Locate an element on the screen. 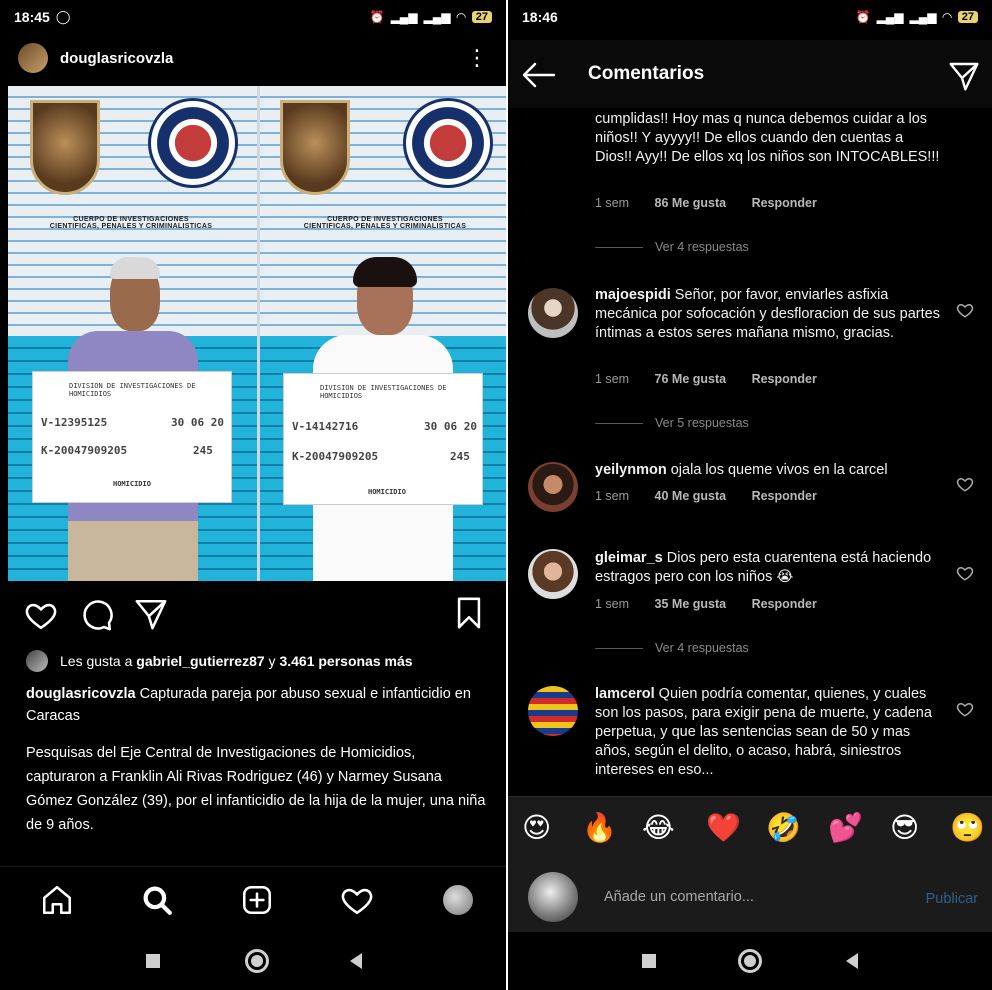 The height and width of the screenshot is (990, 992). status-time: 18:45 is located at coordinates (32, 17).